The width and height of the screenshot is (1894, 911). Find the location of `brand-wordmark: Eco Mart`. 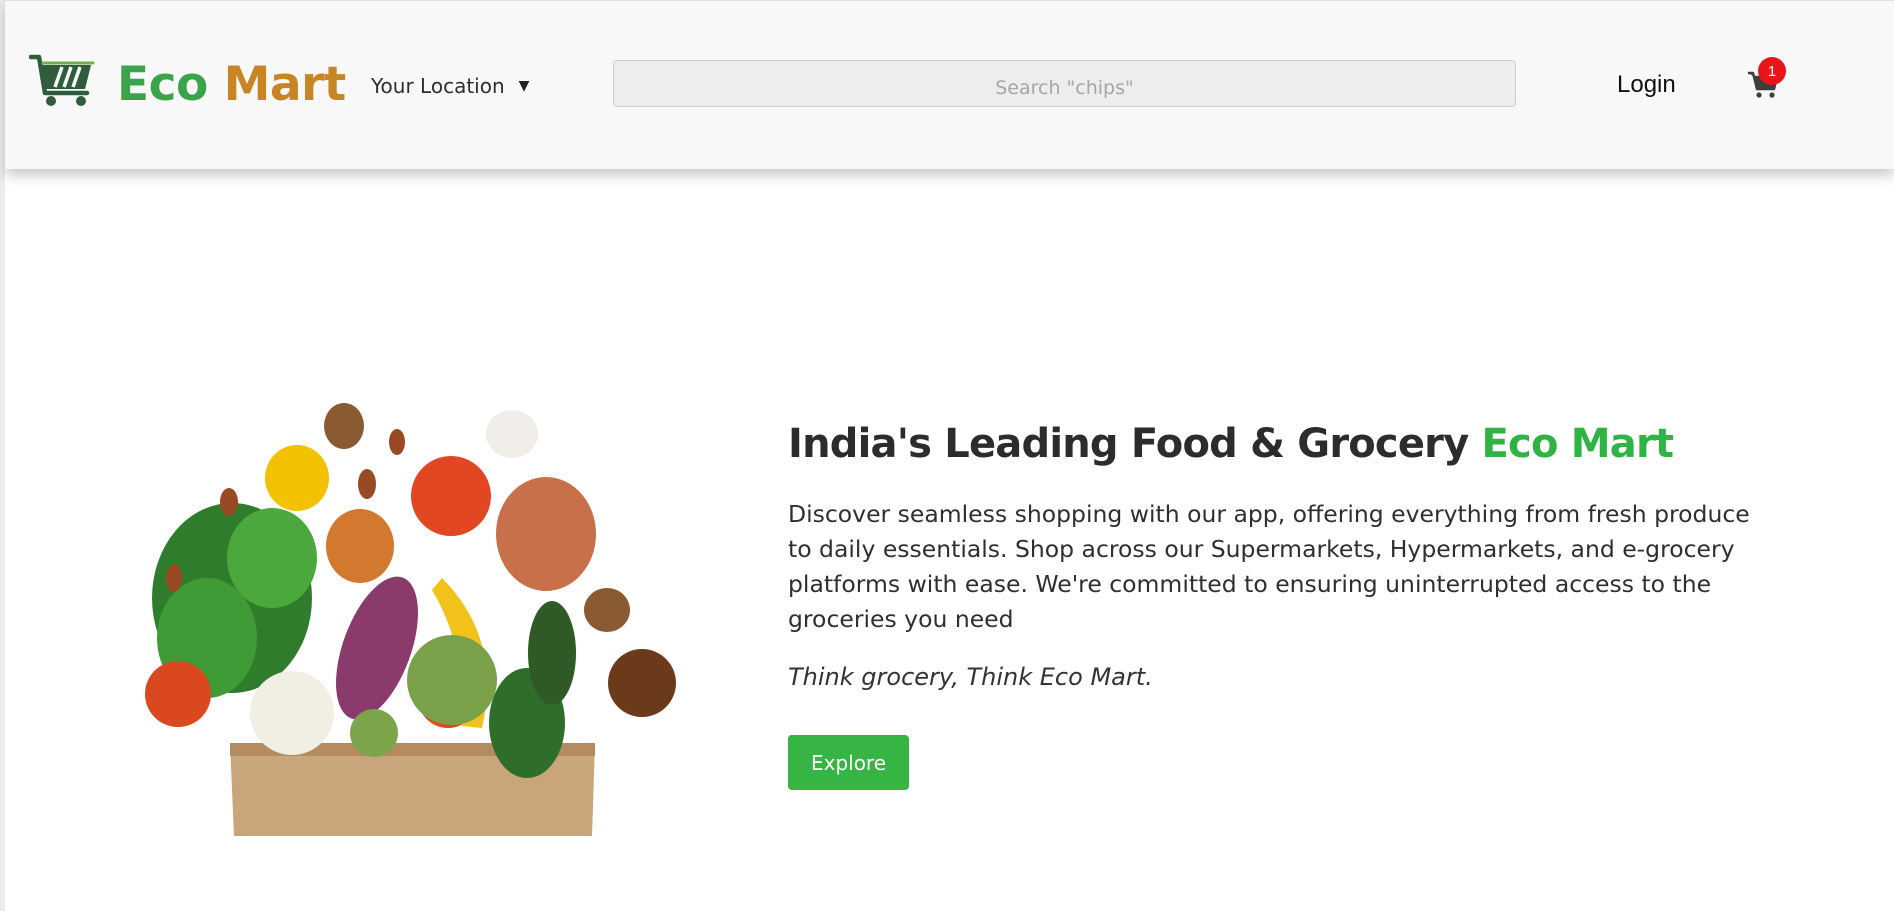

brand-wordmark: Eco Mart is located at coordinates (231, 85).